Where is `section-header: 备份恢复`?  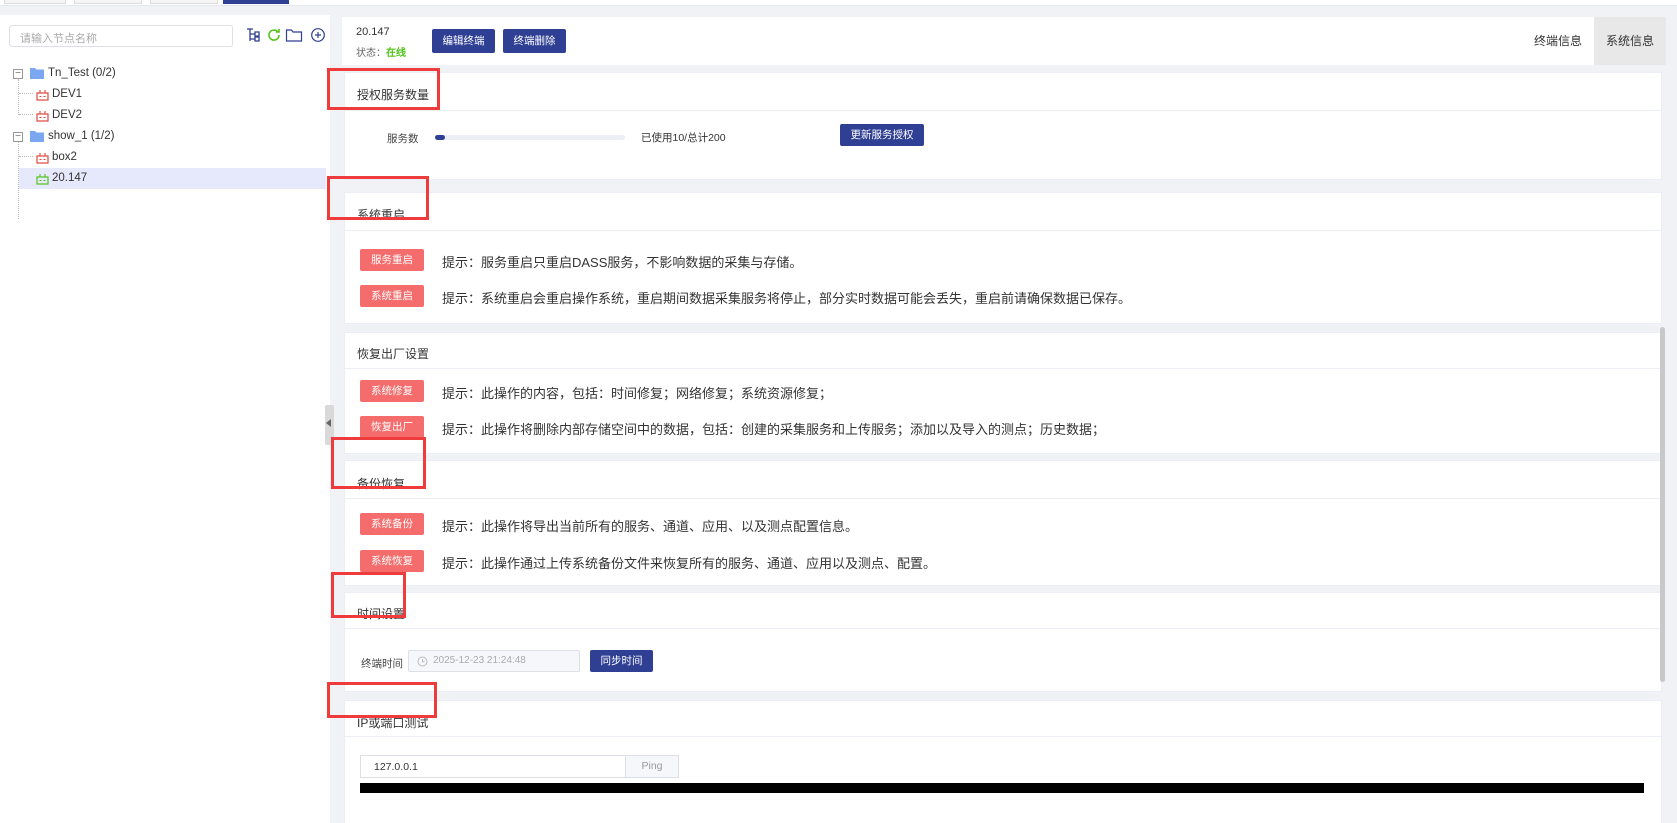 section-header: 备份恢复 is located at coordinates (1003, 480).